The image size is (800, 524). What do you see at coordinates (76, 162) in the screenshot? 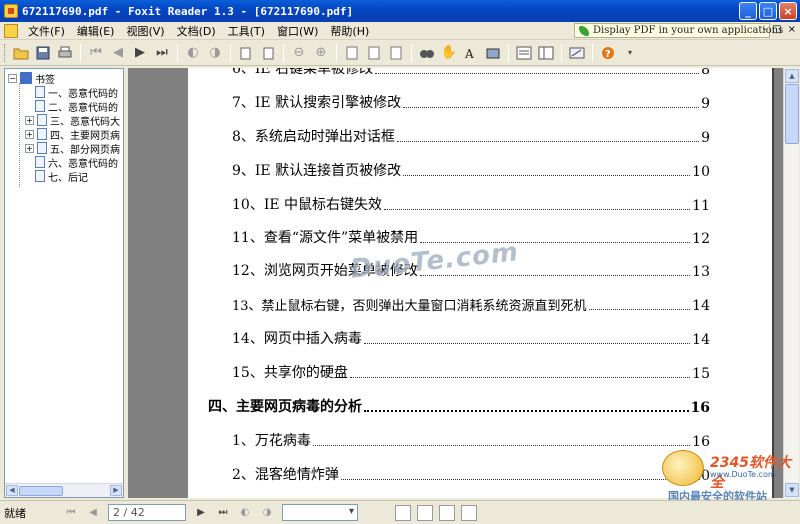
I see `bookmark-item: 六、恶意代码的` at bounding box center [76, 162].